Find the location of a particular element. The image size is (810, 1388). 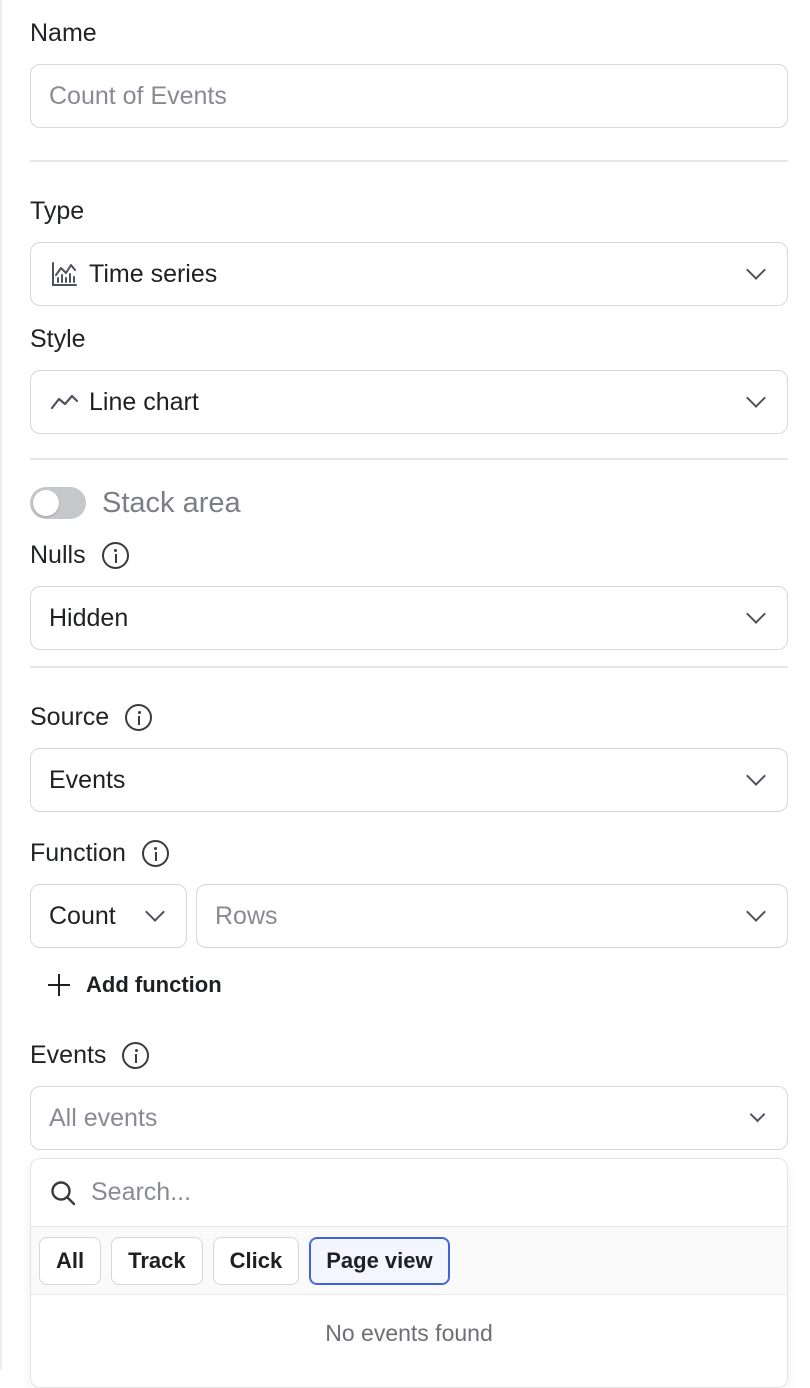

function-label: Function is located at coordinates (99, 853).